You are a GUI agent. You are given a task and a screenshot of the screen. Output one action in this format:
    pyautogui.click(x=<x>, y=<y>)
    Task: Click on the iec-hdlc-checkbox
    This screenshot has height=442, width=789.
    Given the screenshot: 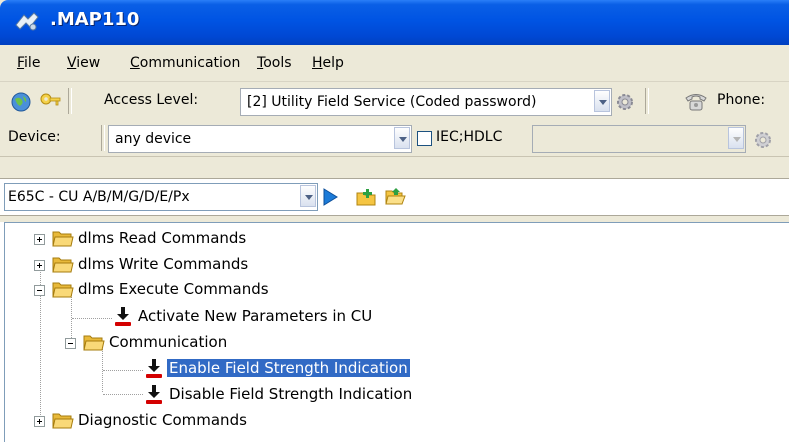 What is the action you would take?
    pyautogui.click(x=424, y=138)
    